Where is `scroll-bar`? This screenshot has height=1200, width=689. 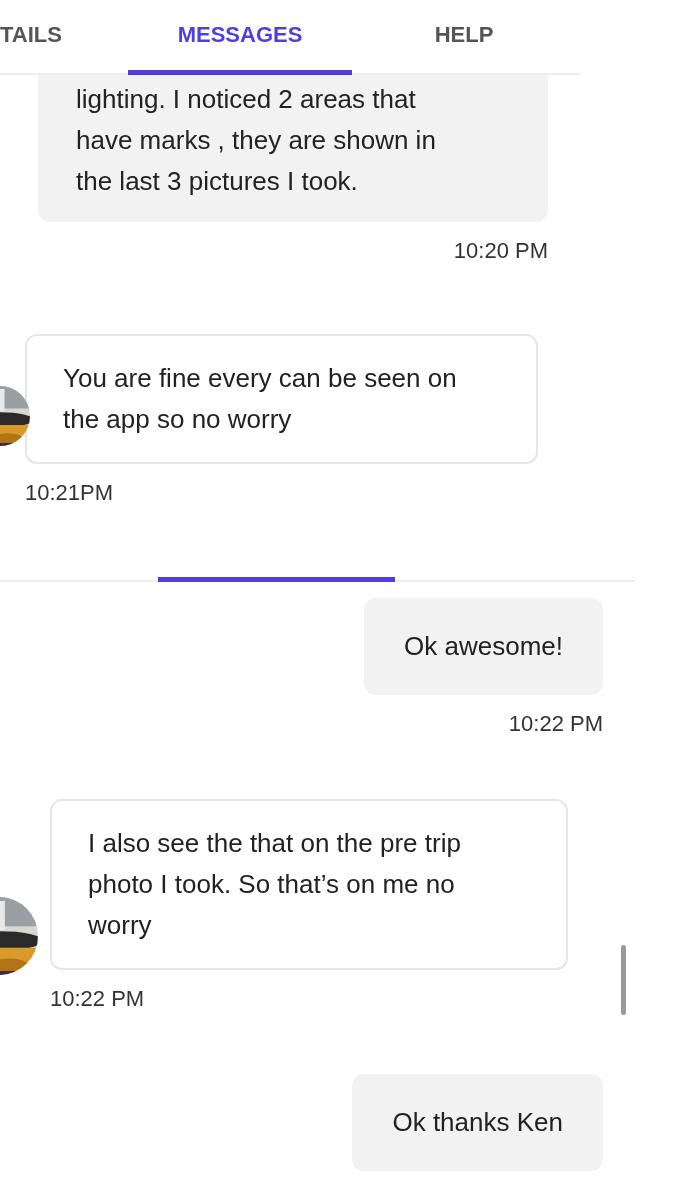
scroll-bar is located at coordinates (623, 980).